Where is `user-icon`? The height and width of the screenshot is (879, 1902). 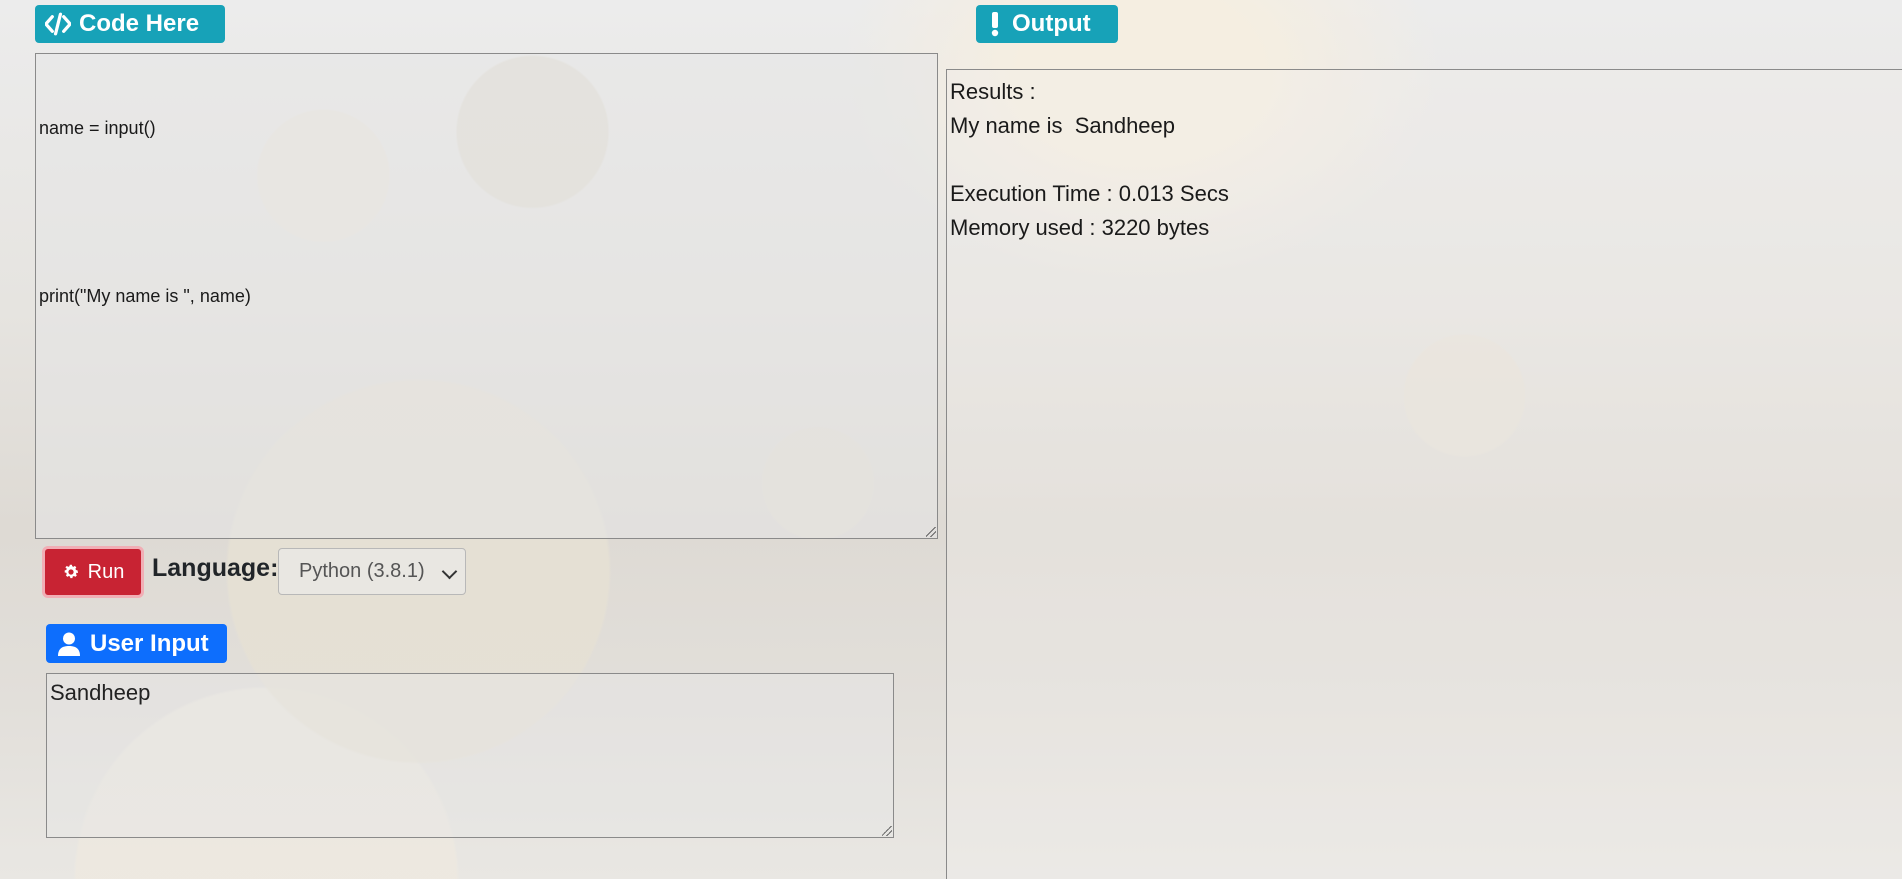
user-icon is located at coordinates (69, 644).